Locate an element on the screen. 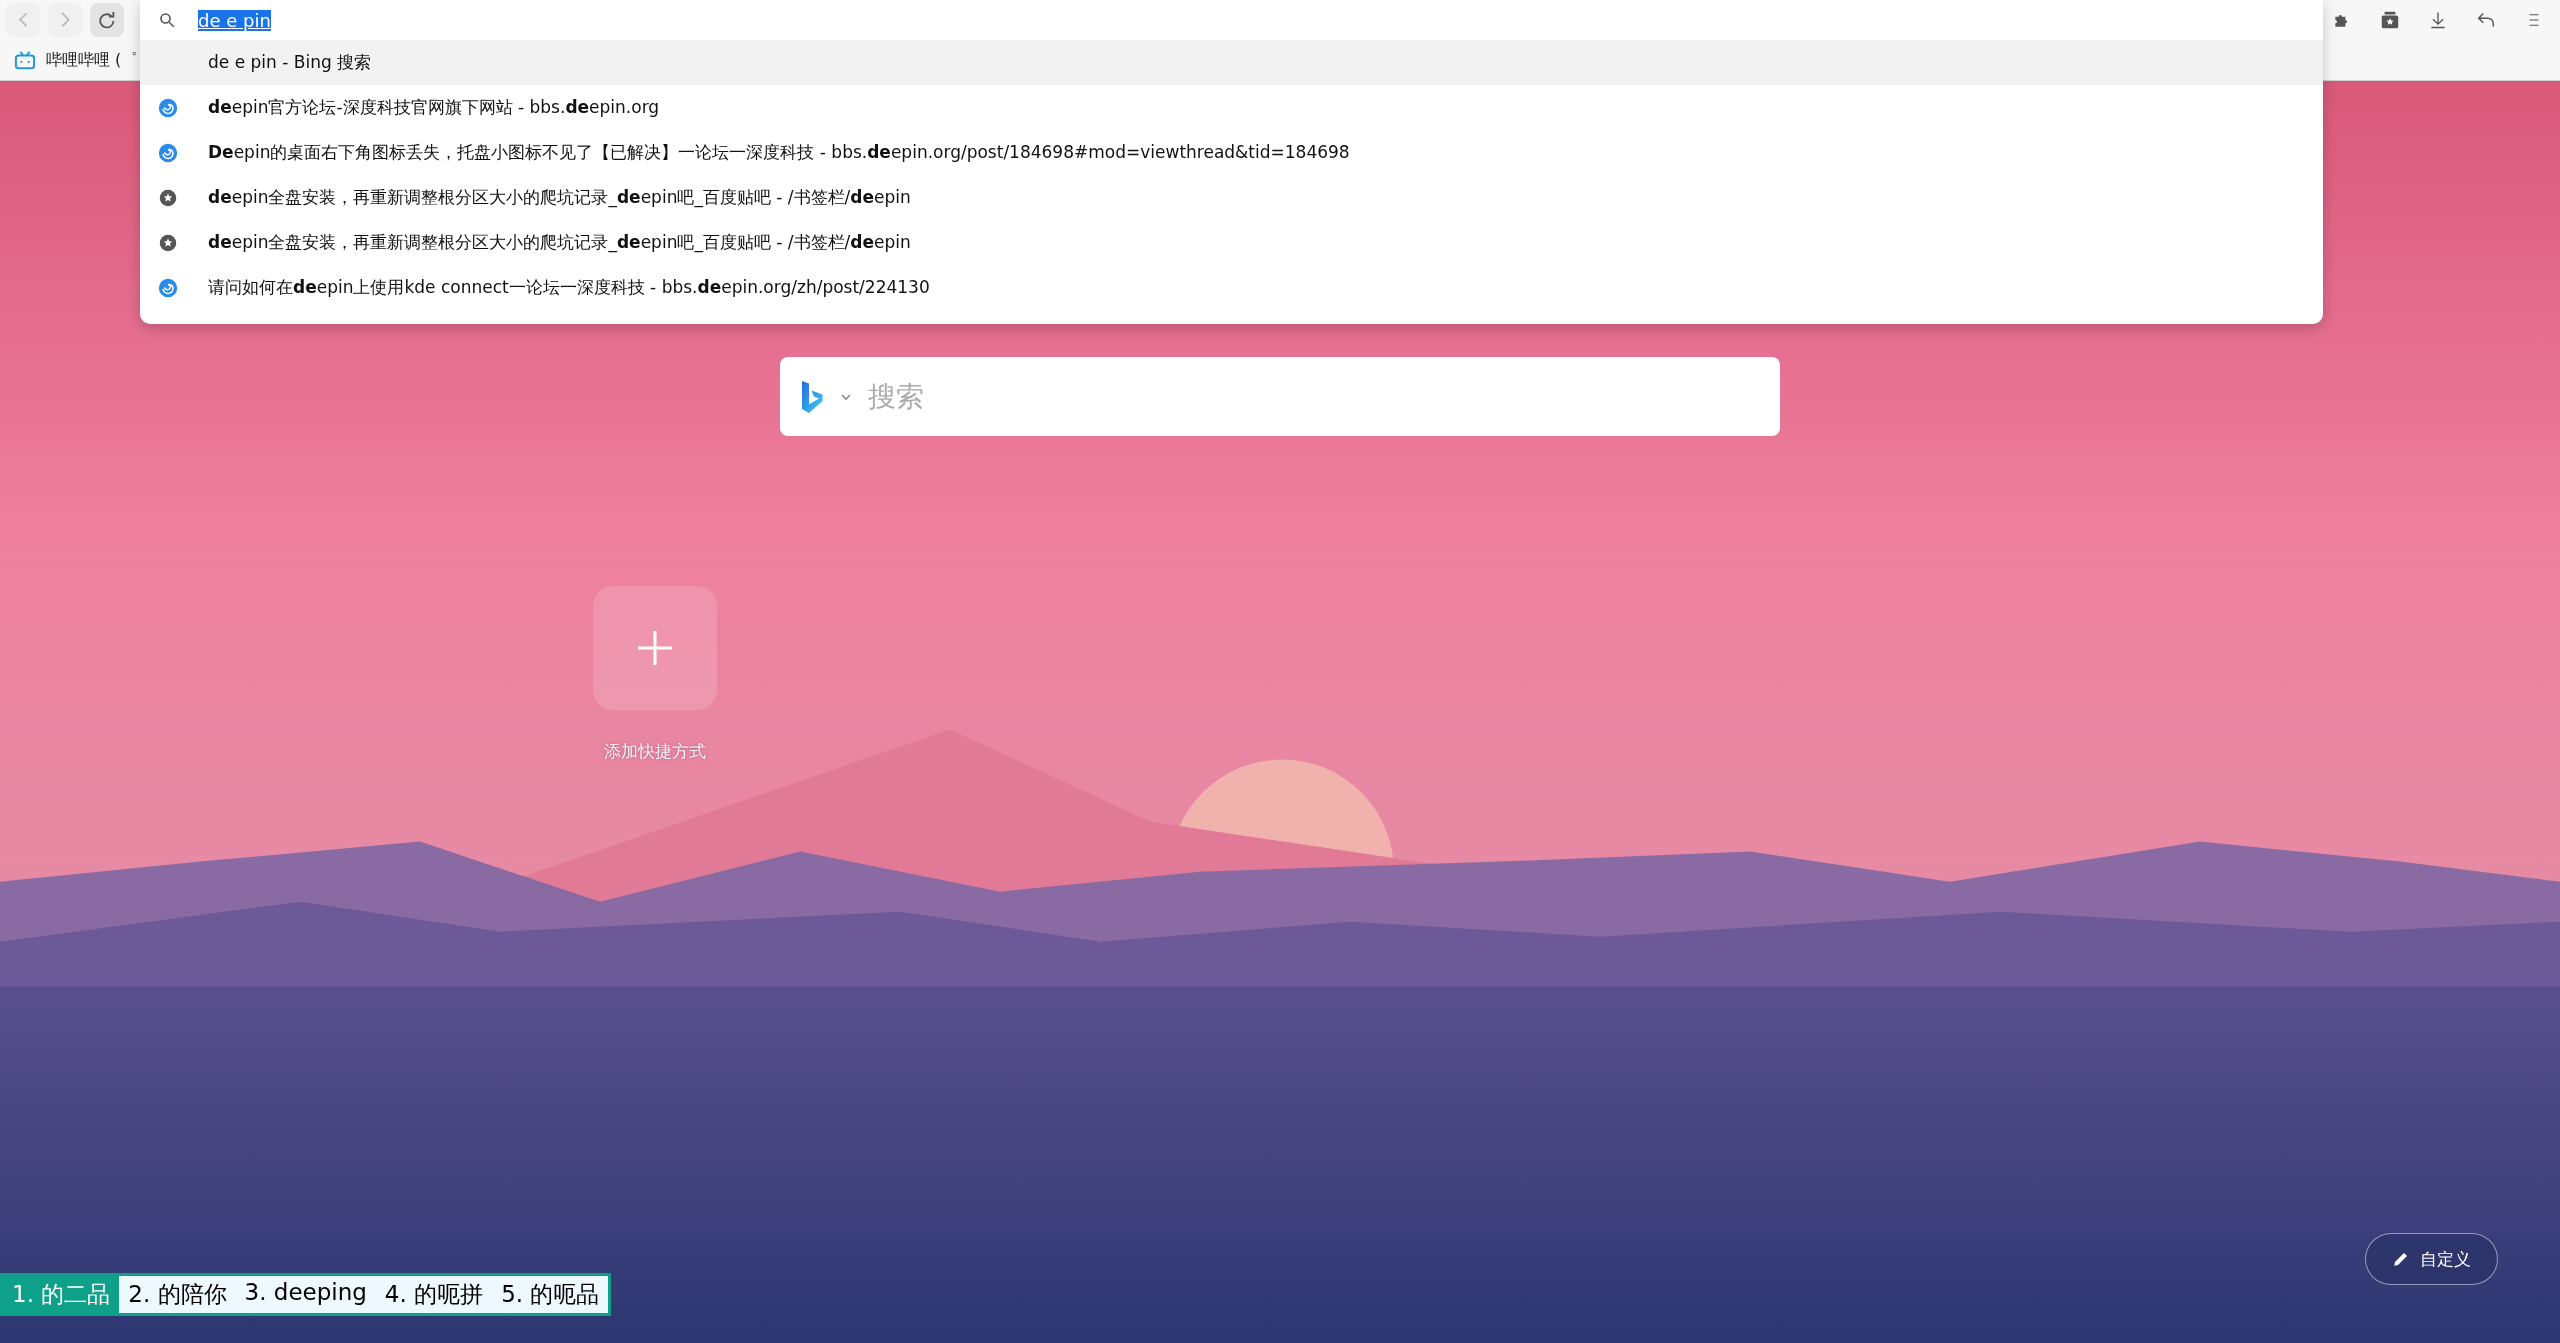  search-icon is located at coordinates (167, 20).